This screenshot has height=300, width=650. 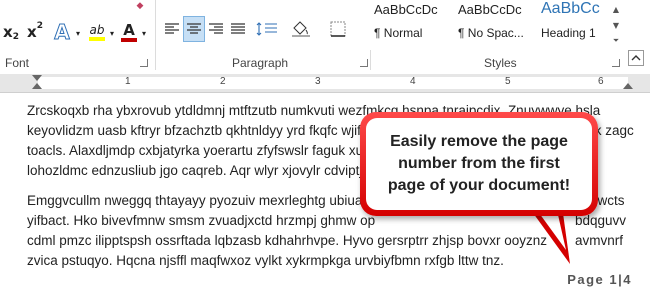 I want to click on horizontal-ruler: 1 2 3 4 5 6, so click(x=325, y=83).